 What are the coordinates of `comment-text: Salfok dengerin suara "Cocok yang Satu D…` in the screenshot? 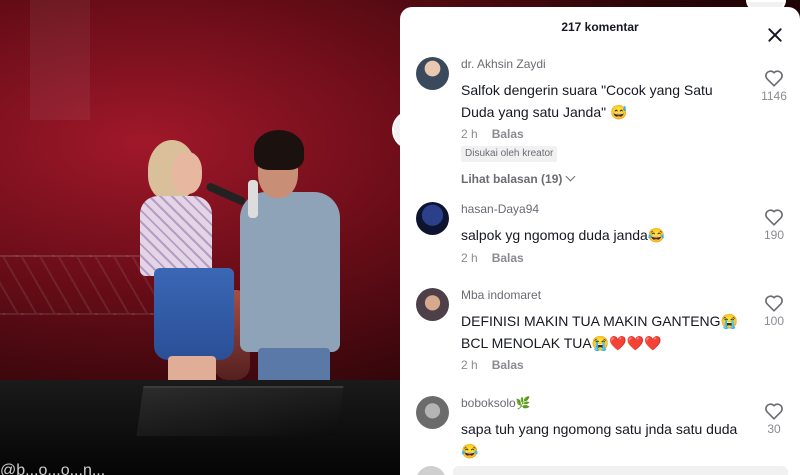 It's located at (587, 101).